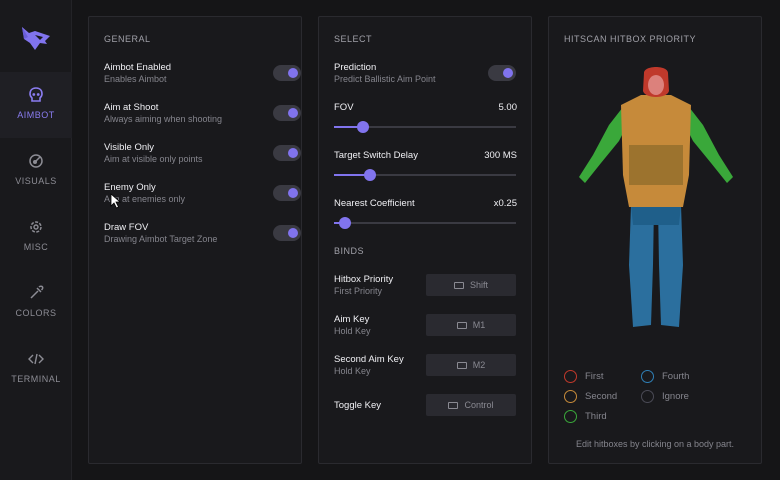 The height and width of the screenshot is (480, 780). Describe the element at coordinates (500, 155) in the screenshot. I see `target-switch-delay-value: 300 MS` at that location.